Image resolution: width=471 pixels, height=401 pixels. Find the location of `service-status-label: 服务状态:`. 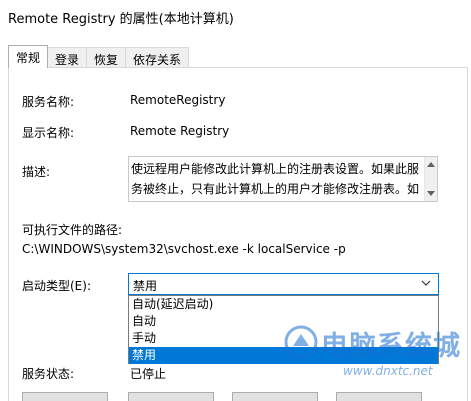

service-status-label: 服务状态: is located at coordinates (48, 374).